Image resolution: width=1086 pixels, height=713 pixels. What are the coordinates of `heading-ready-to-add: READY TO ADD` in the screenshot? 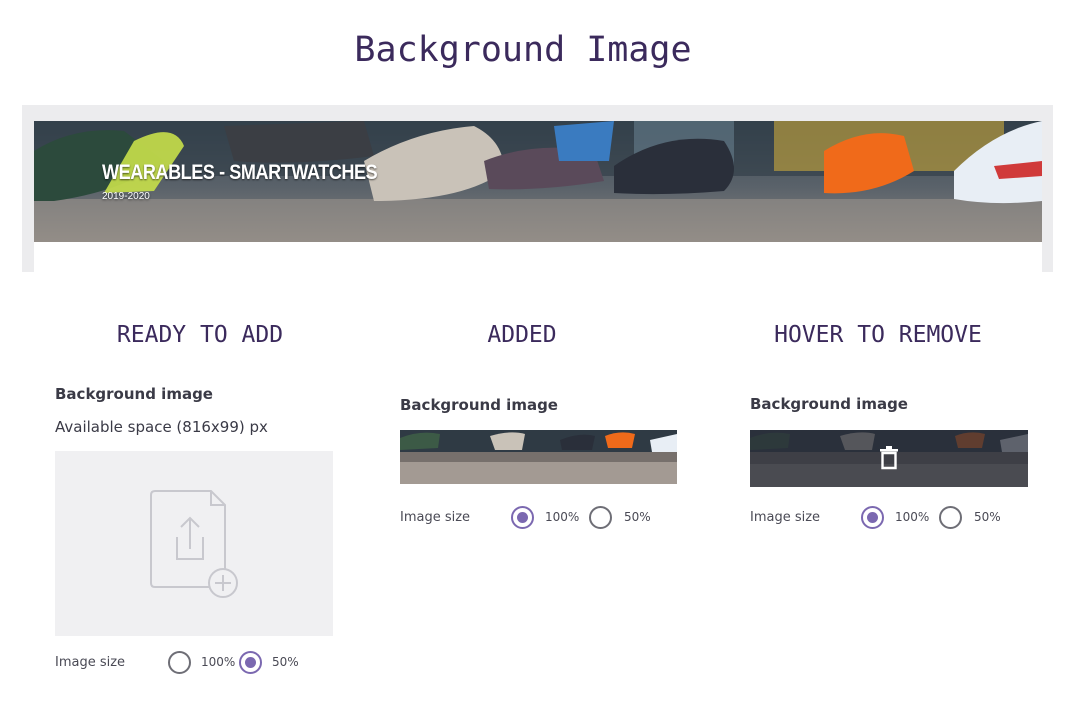 It's located at (200, 335).